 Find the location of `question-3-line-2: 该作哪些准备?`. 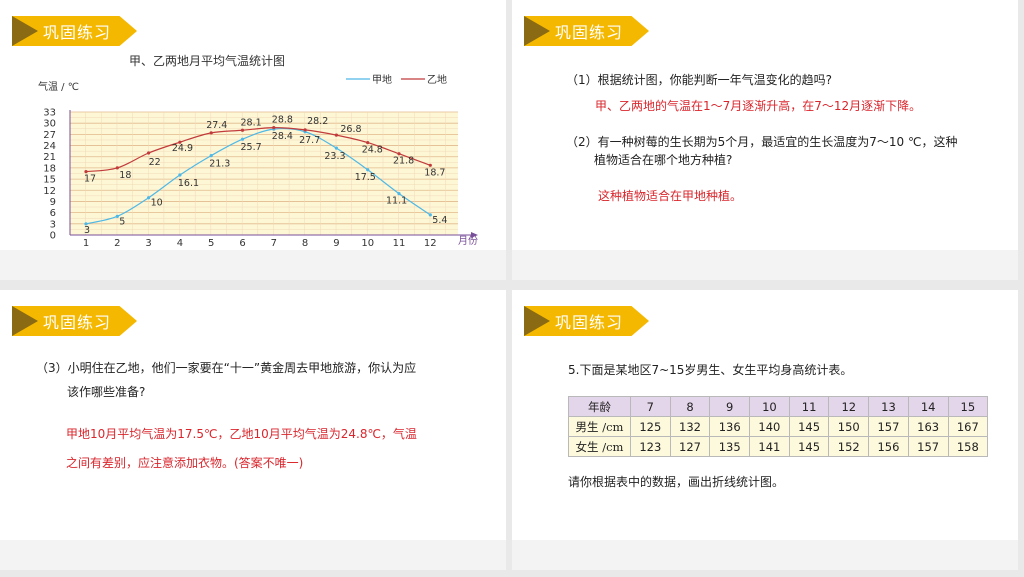

question-3-line-2: 该作哪些准备? is located at coordinates (106, 392).